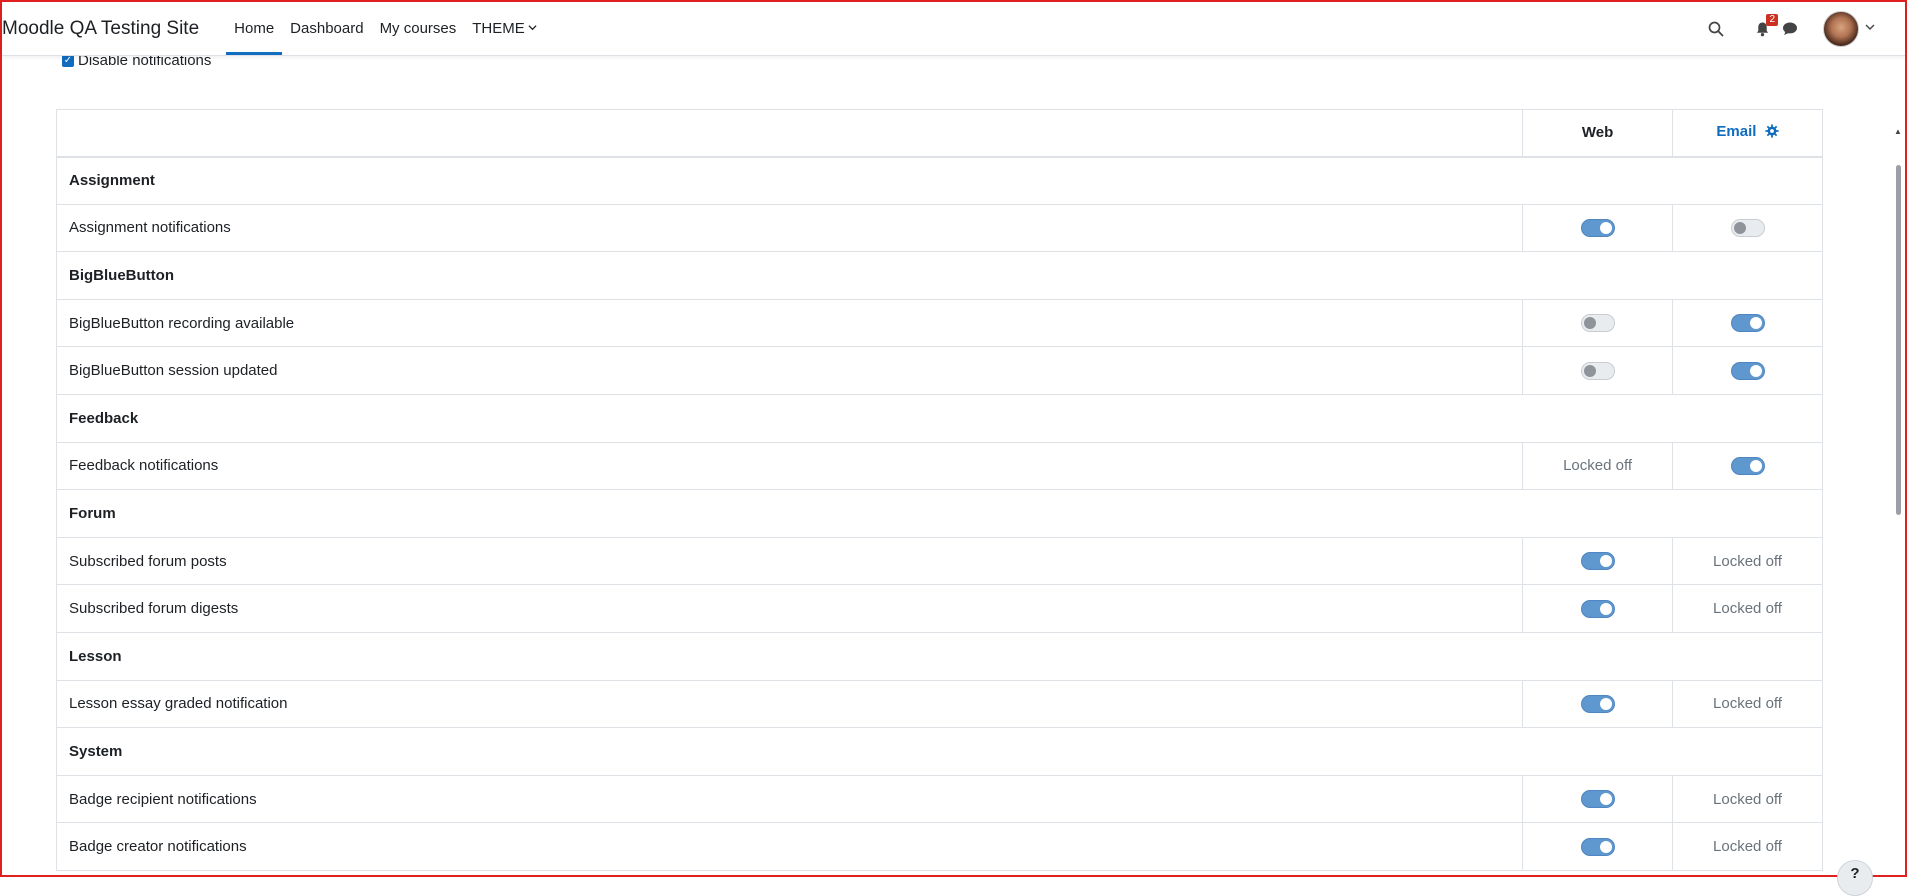 Image resolution: width=1907 pixels, height=896 pixels. What do you see at coordinates (532, 29) in the screenshot?
I see `chevron-down-icon` at bounding box center [532, 29].